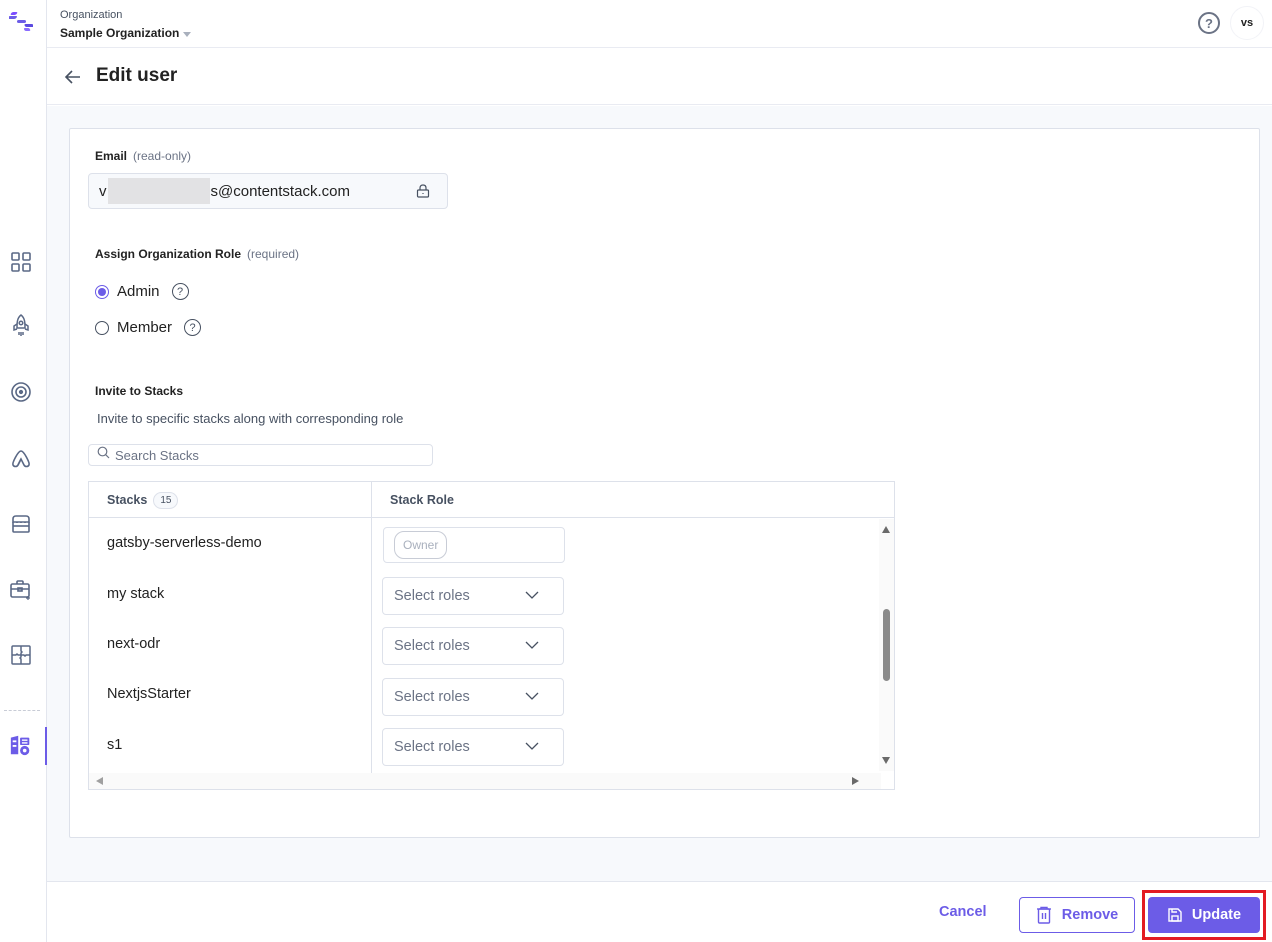 The width and height of the screenshot is (1272, 942). What do you see at coordinates (21, 326) in the screenshot?
I see `rocket-launch-icon` at bounding box center [21, 326].